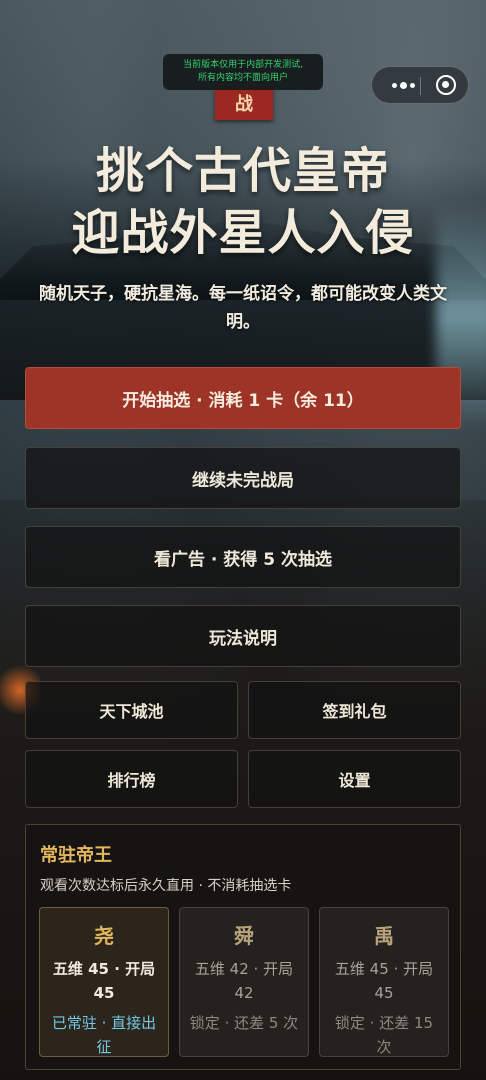 Image resolution: width=486 pixels, height=1080 pixels. What do you see at coordinates (243, 72) in the screenshot?
I see `dev-notice: 当前版本仅用于内部开发测试, 所有内容均不面向用户` at bounding box center [243, 72].